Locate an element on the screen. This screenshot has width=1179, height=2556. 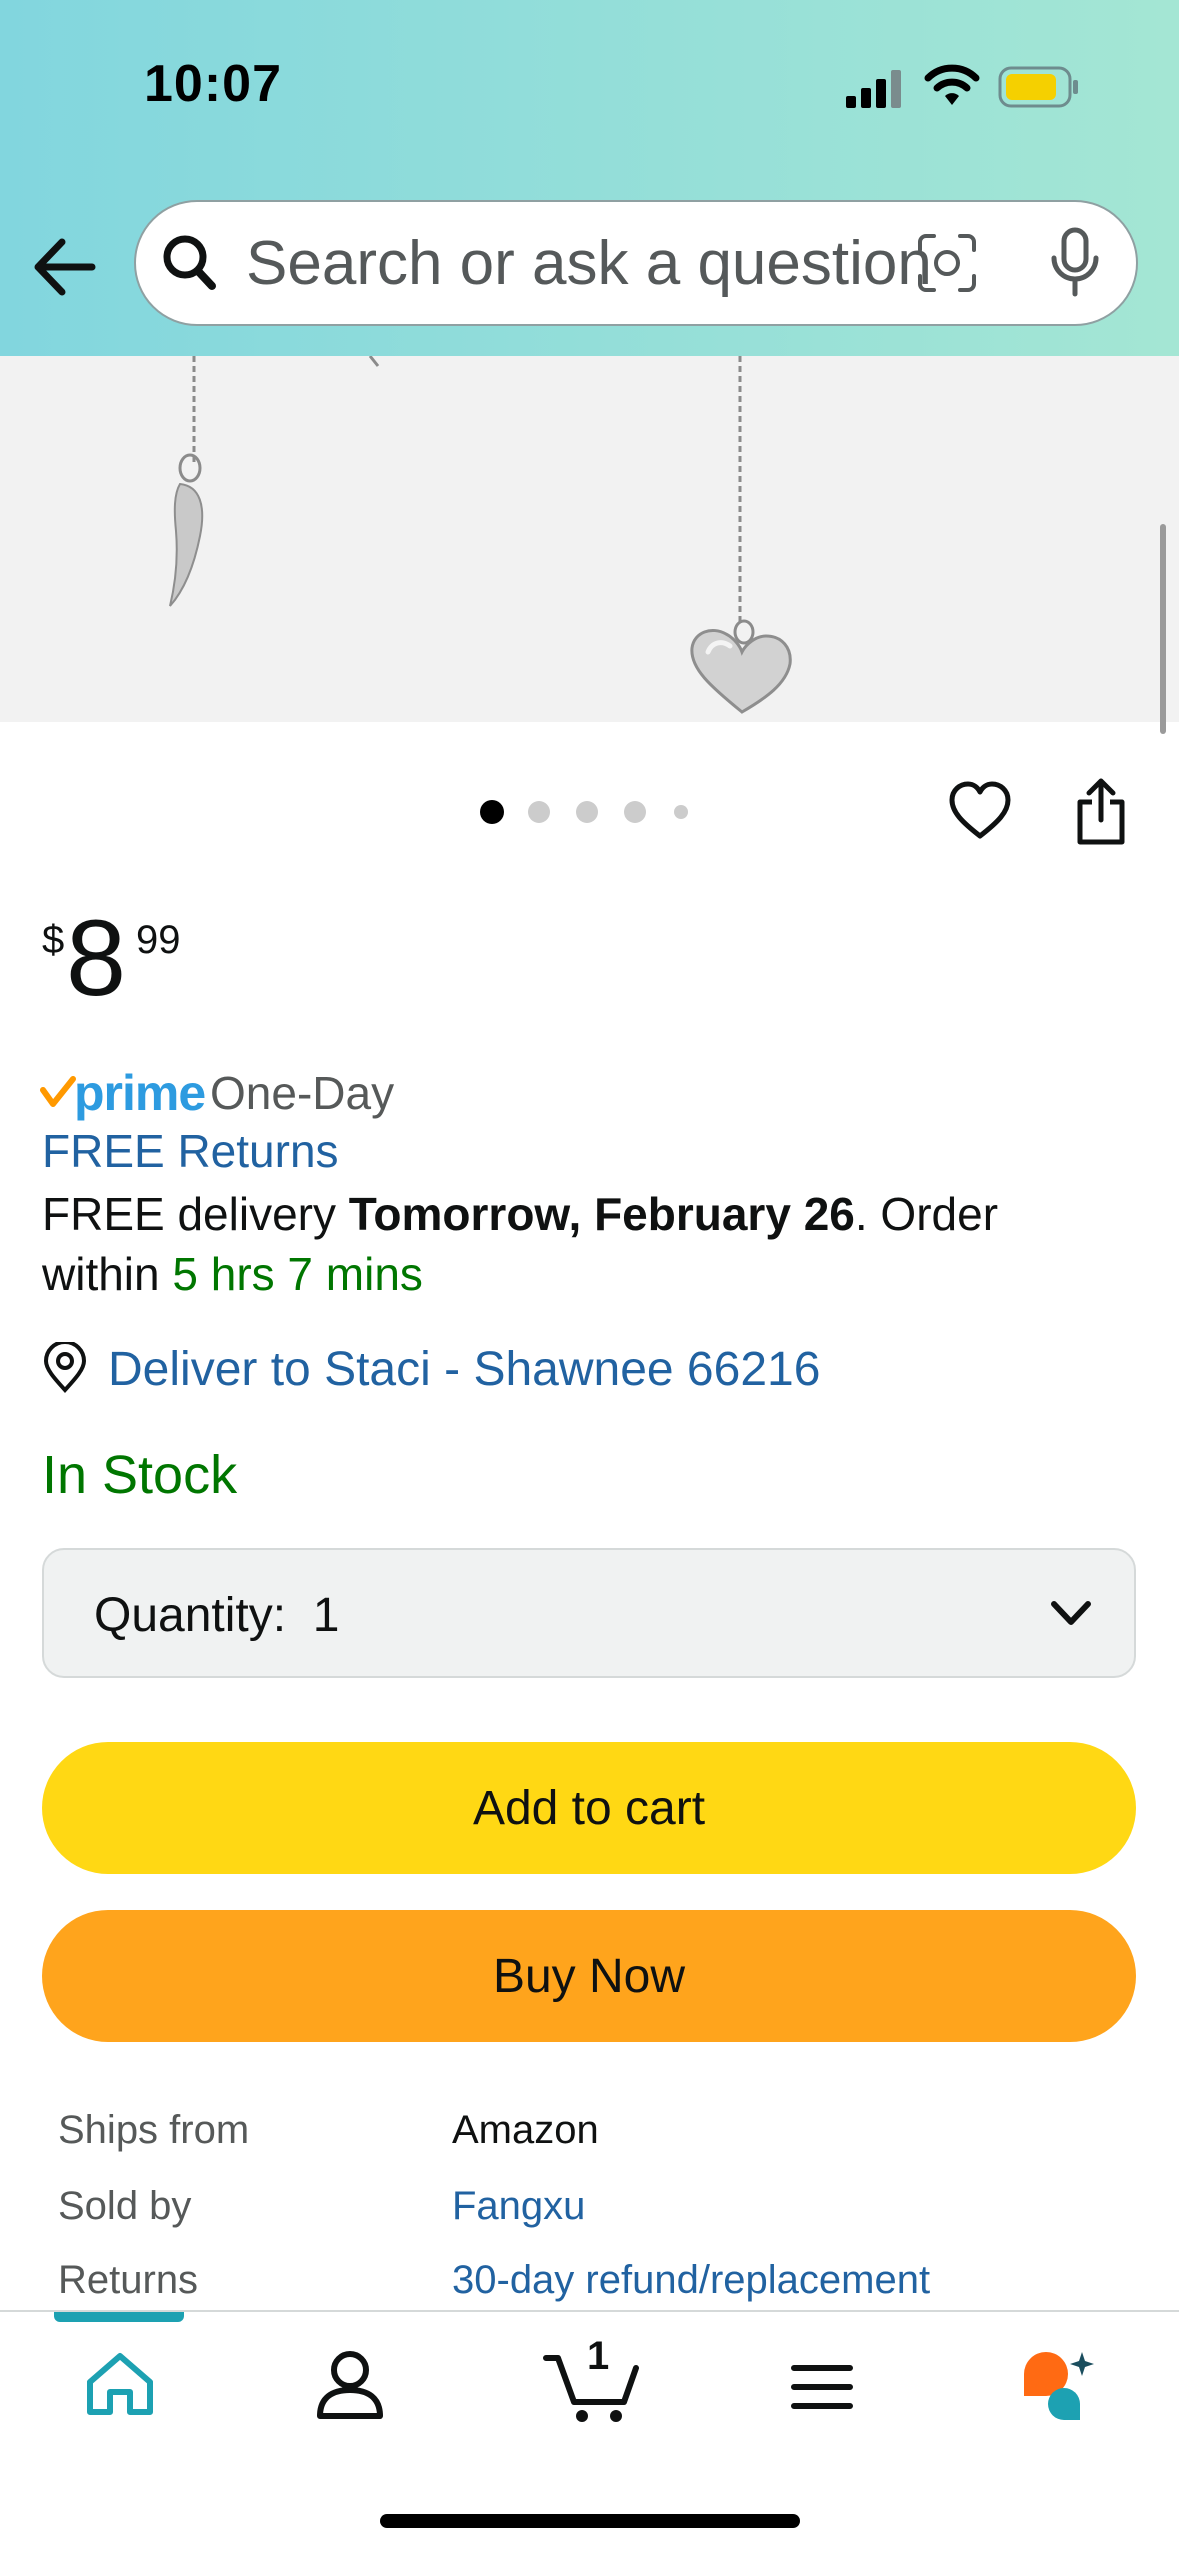
scroll-indicator is located at coordinates (1163, 629).